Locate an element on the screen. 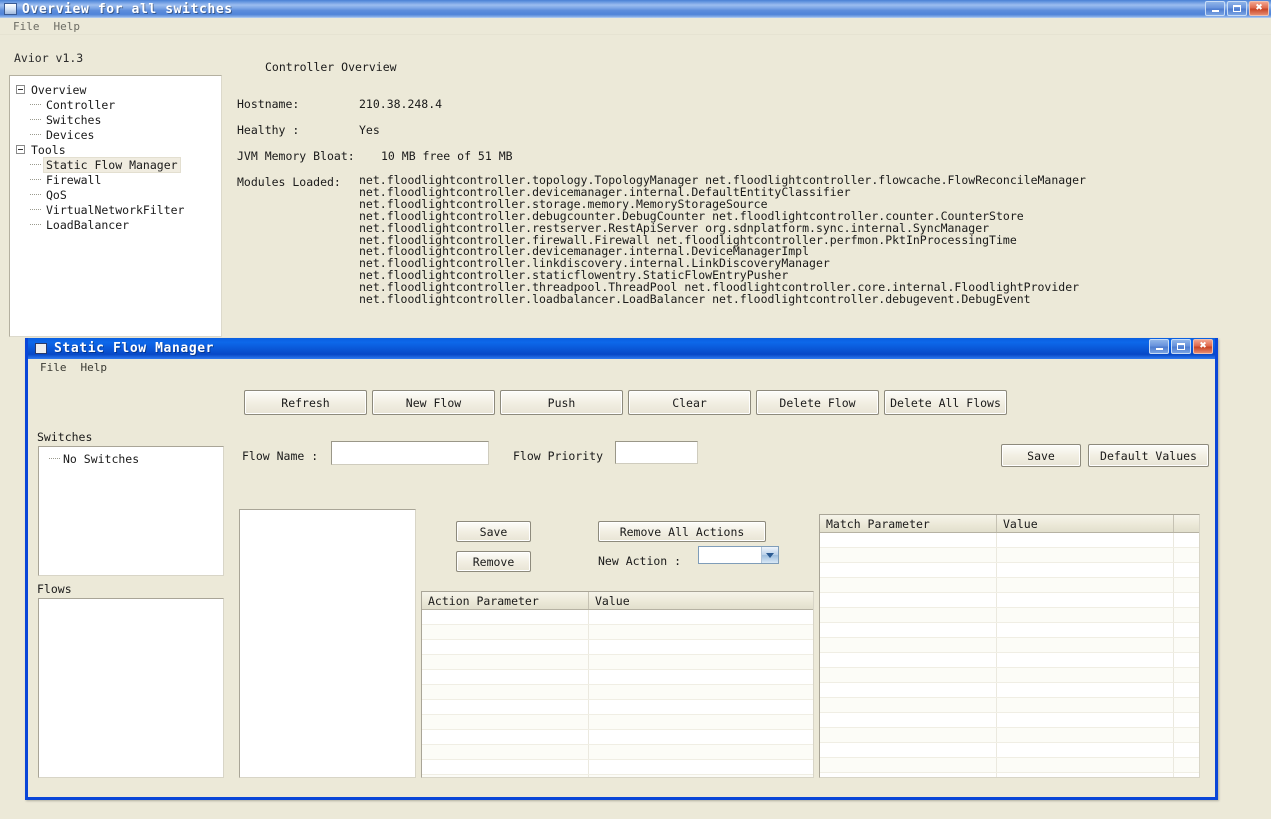  match-parameter-table: Match Parameter Value is located at coordinates (1009, 646).